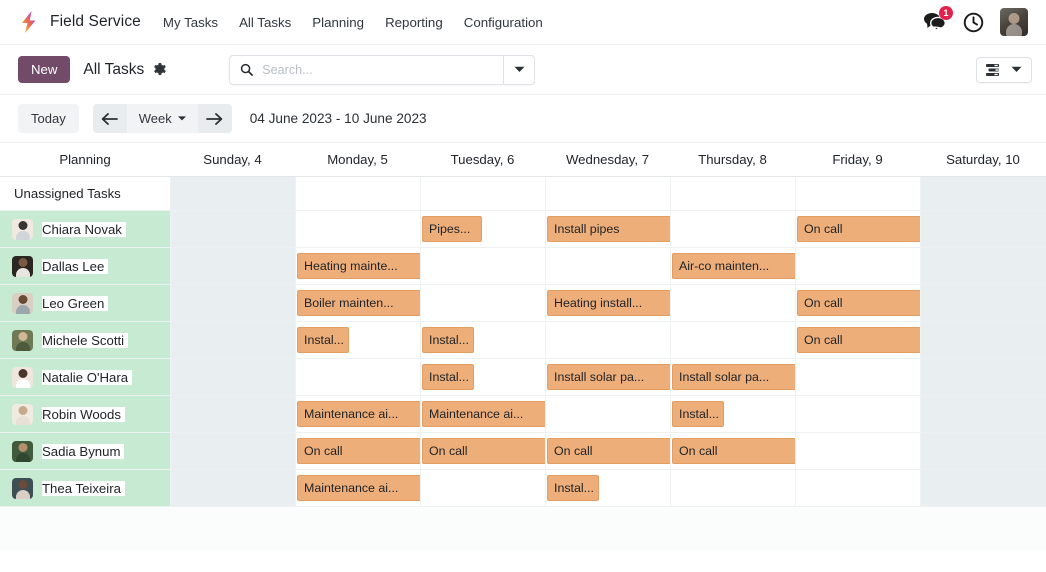 The width and height of the screenshot is (1046, 572). What do you see at coordinates (190, 22) in the screenshot?
I see `nav-item-my-tasks: My Tasks` at bounding box center [190, 22].